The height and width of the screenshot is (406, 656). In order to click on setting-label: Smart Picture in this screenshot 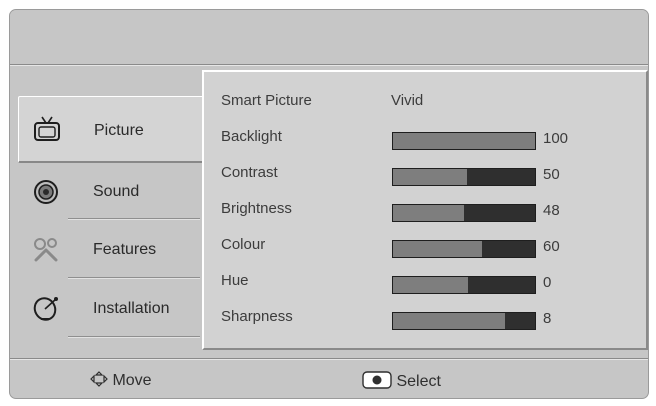, I will do `click(266, 100)`.